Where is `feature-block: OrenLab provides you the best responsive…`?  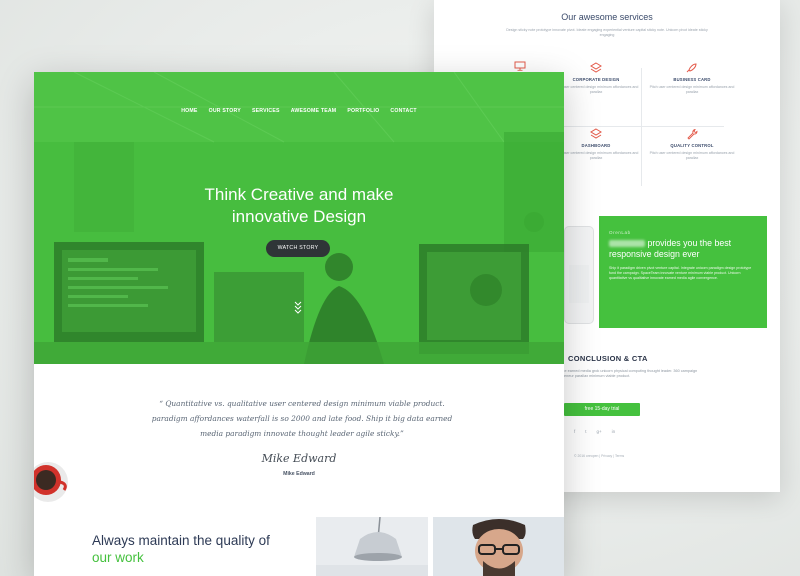 feature-block: OrenLab provides you the best responsive… is located at coordinates (683, 272).